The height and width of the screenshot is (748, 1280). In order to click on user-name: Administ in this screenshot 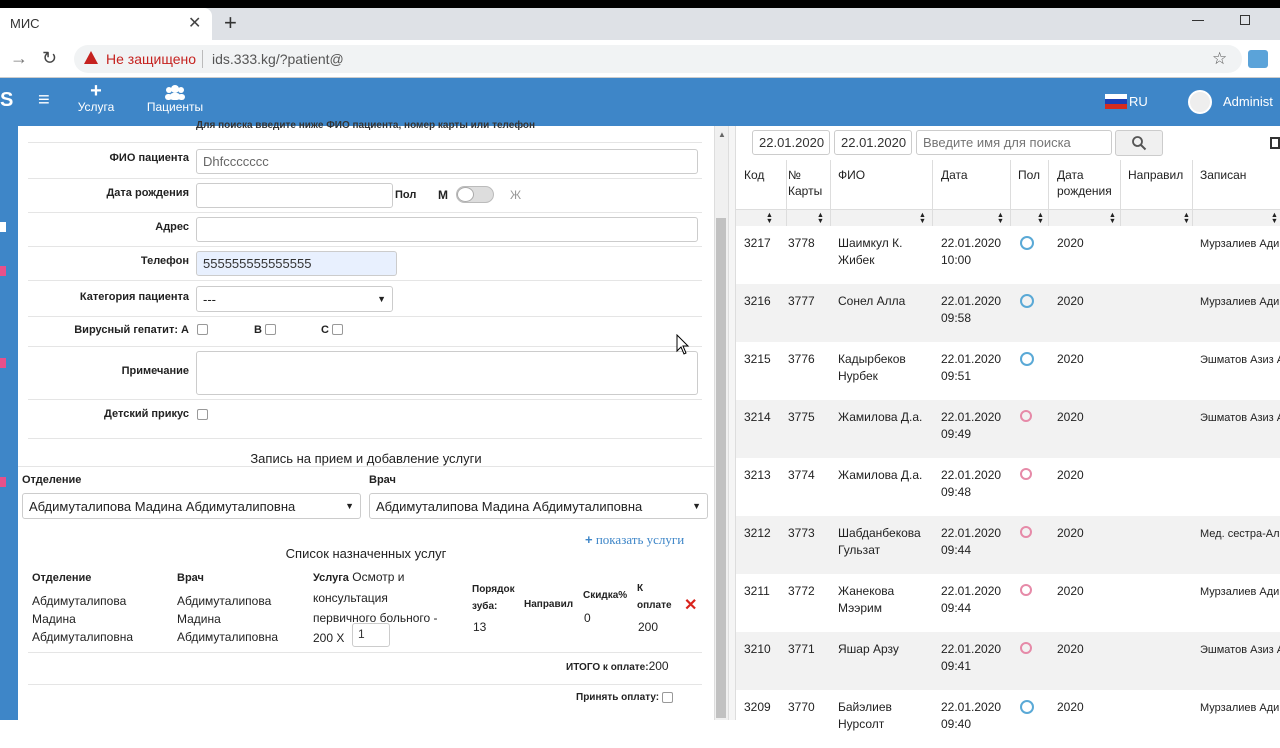, I will do `click(1248, 101)`.